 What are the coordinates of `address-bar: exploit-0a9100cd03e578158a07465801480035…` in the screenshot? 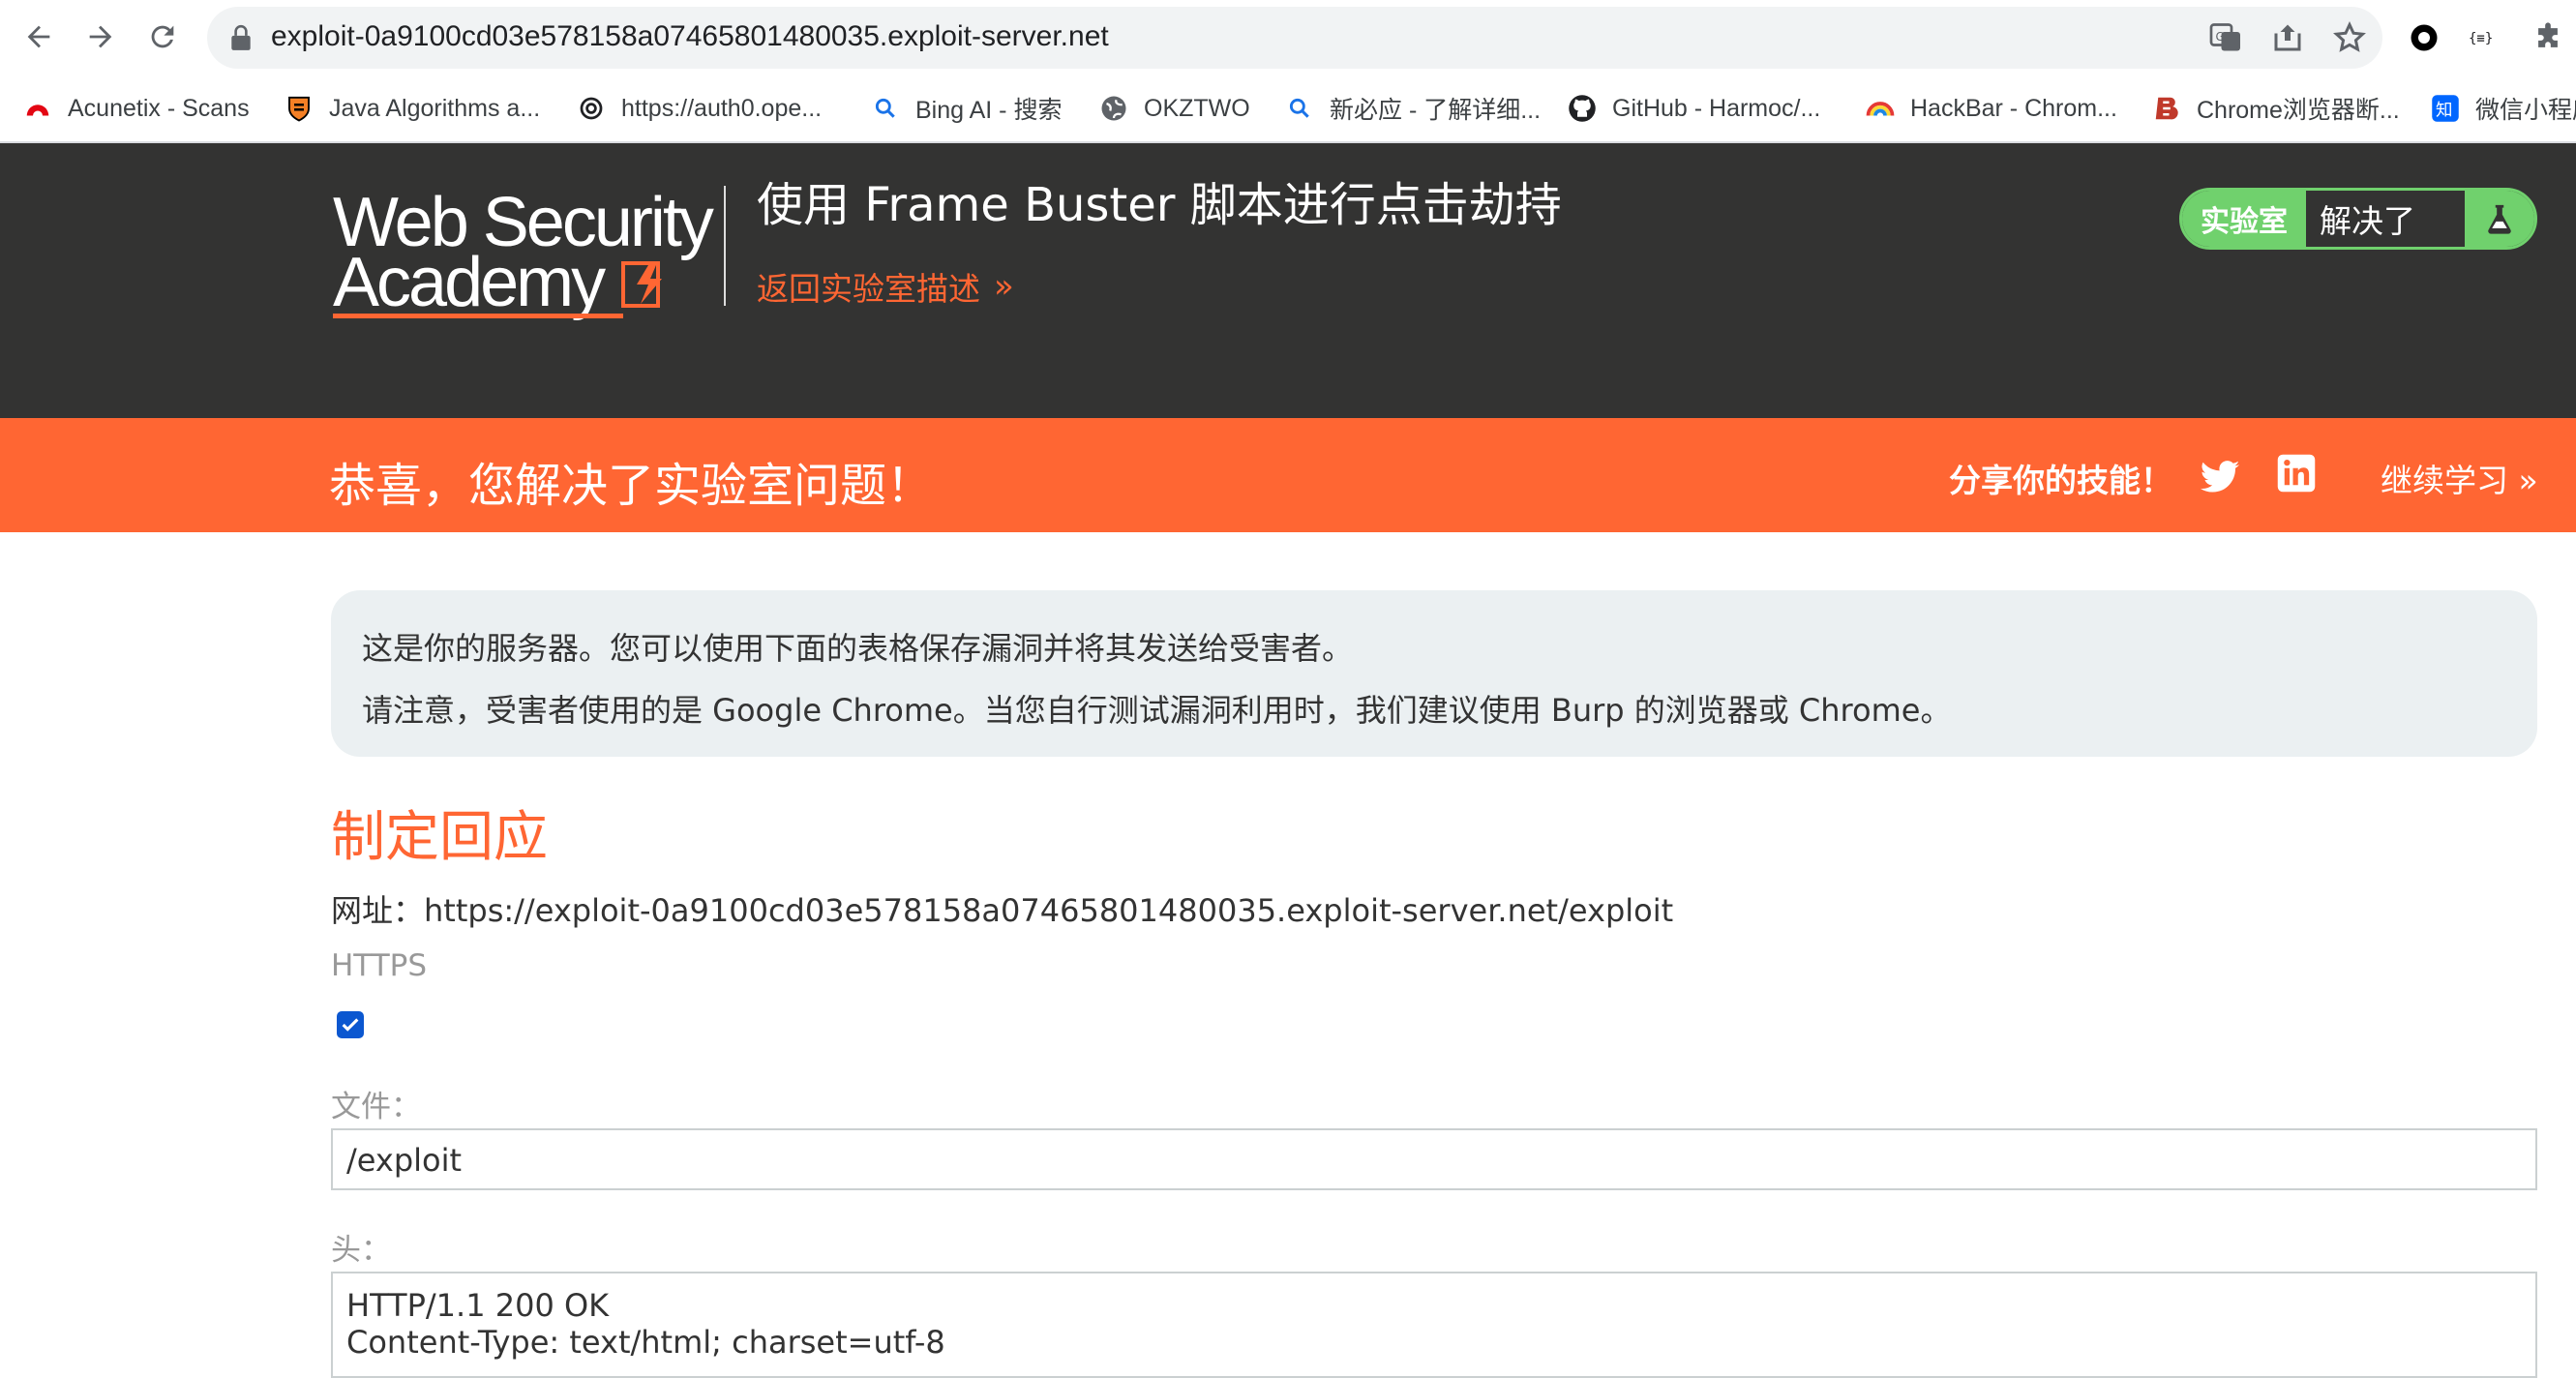 It's located at (1294, 38).